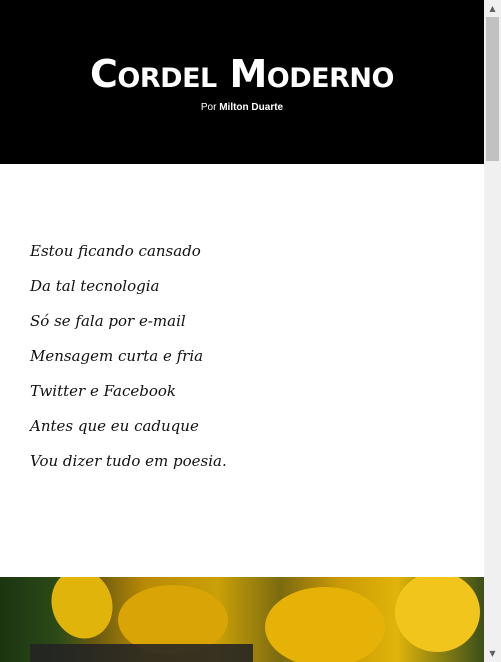 The width and height of the screenshot is (501, 662). What do you see at coordinates (128, 461) in the screenshot?
I see `poem-verse: Vou dizer tudo em poesia.` at bounding box center [128, 461].